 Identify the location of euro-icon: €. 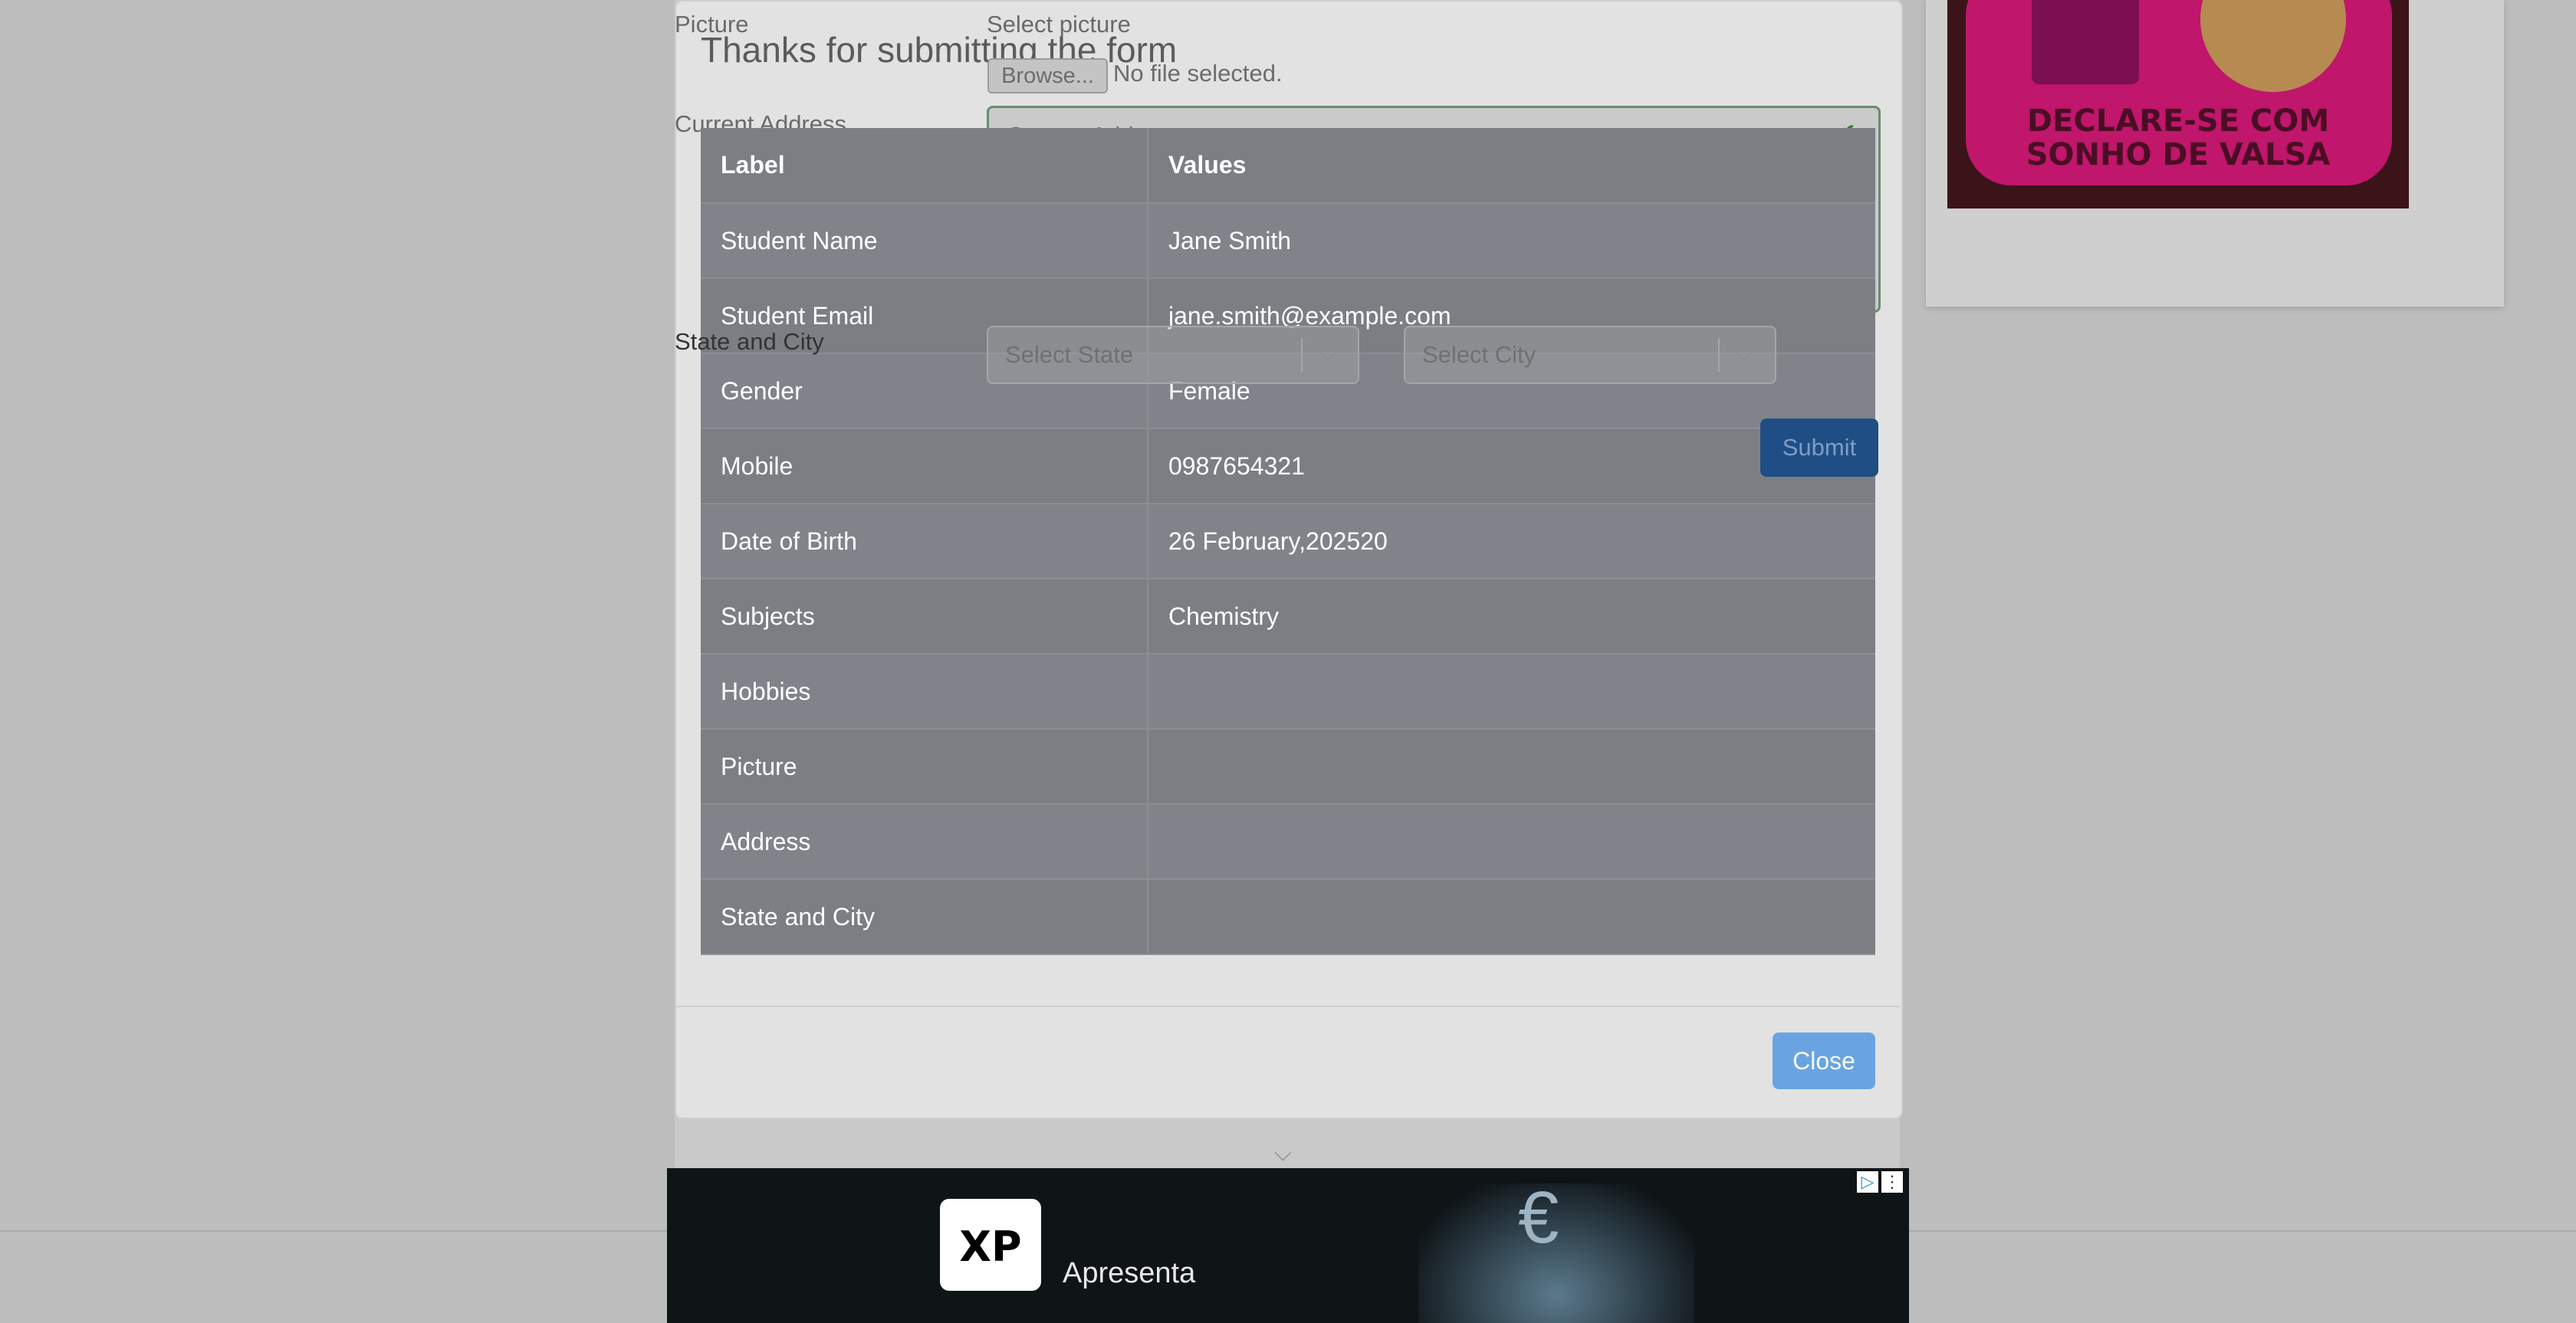
(1539, 1218).